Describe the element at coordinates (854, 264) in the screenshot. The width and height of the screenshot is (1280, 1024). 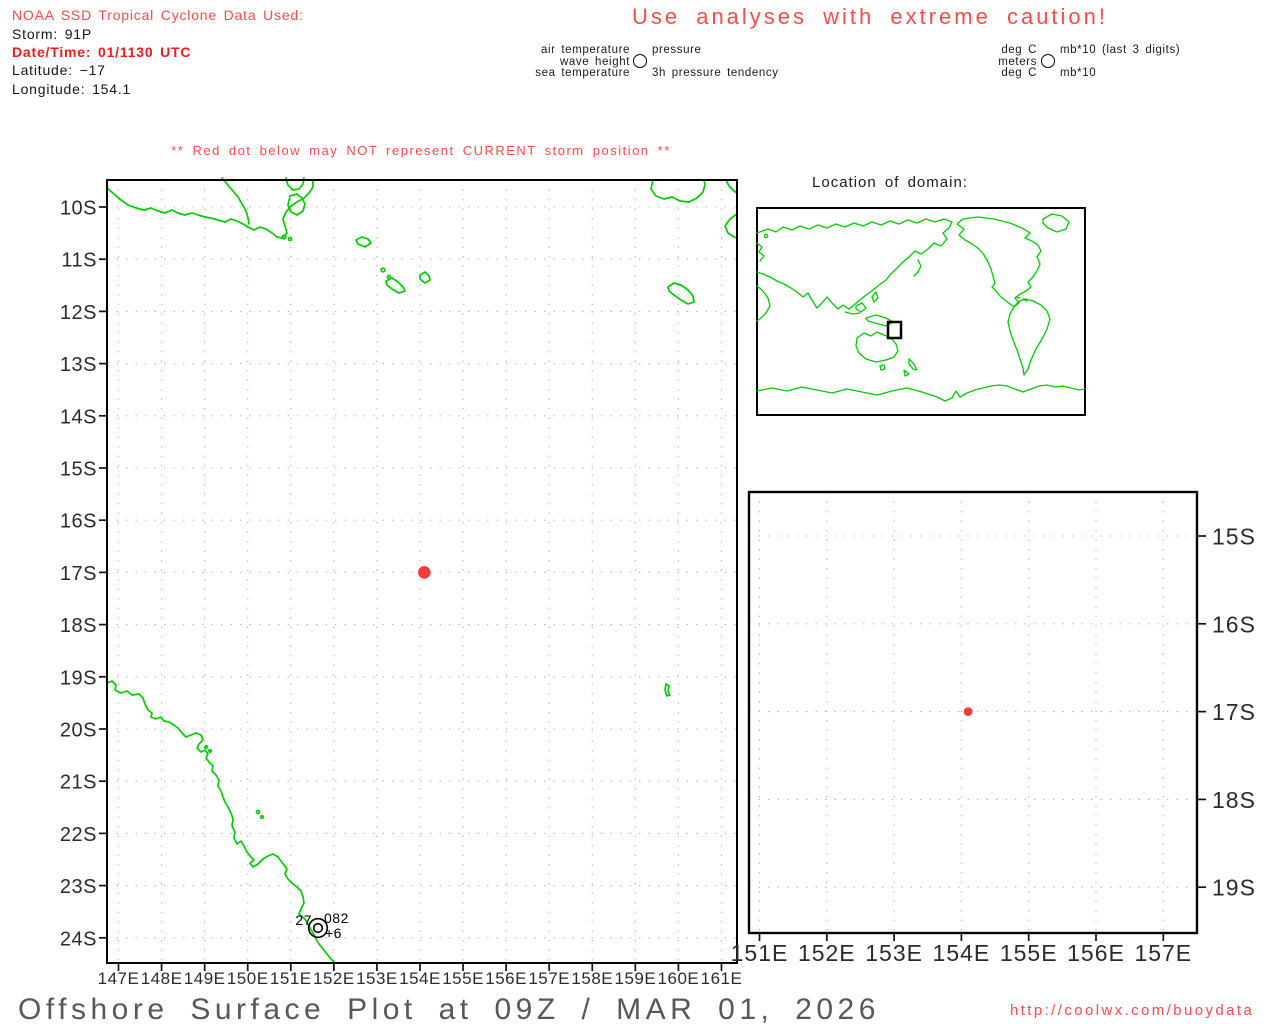
I see `world-eurasia` at that location.